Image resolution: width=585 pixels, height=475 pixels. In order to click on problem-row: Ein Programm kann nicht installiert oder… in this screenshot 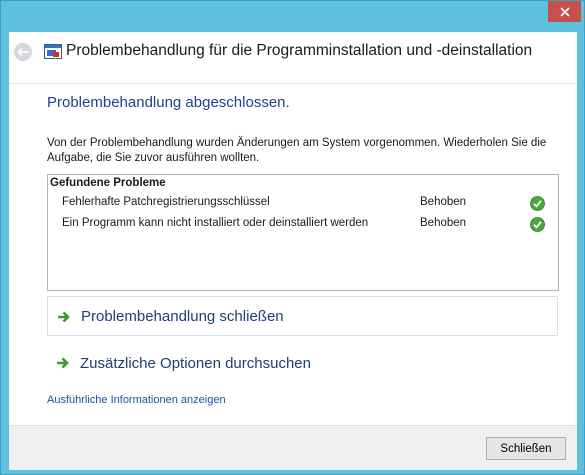, I will do `click(307, 225)`.